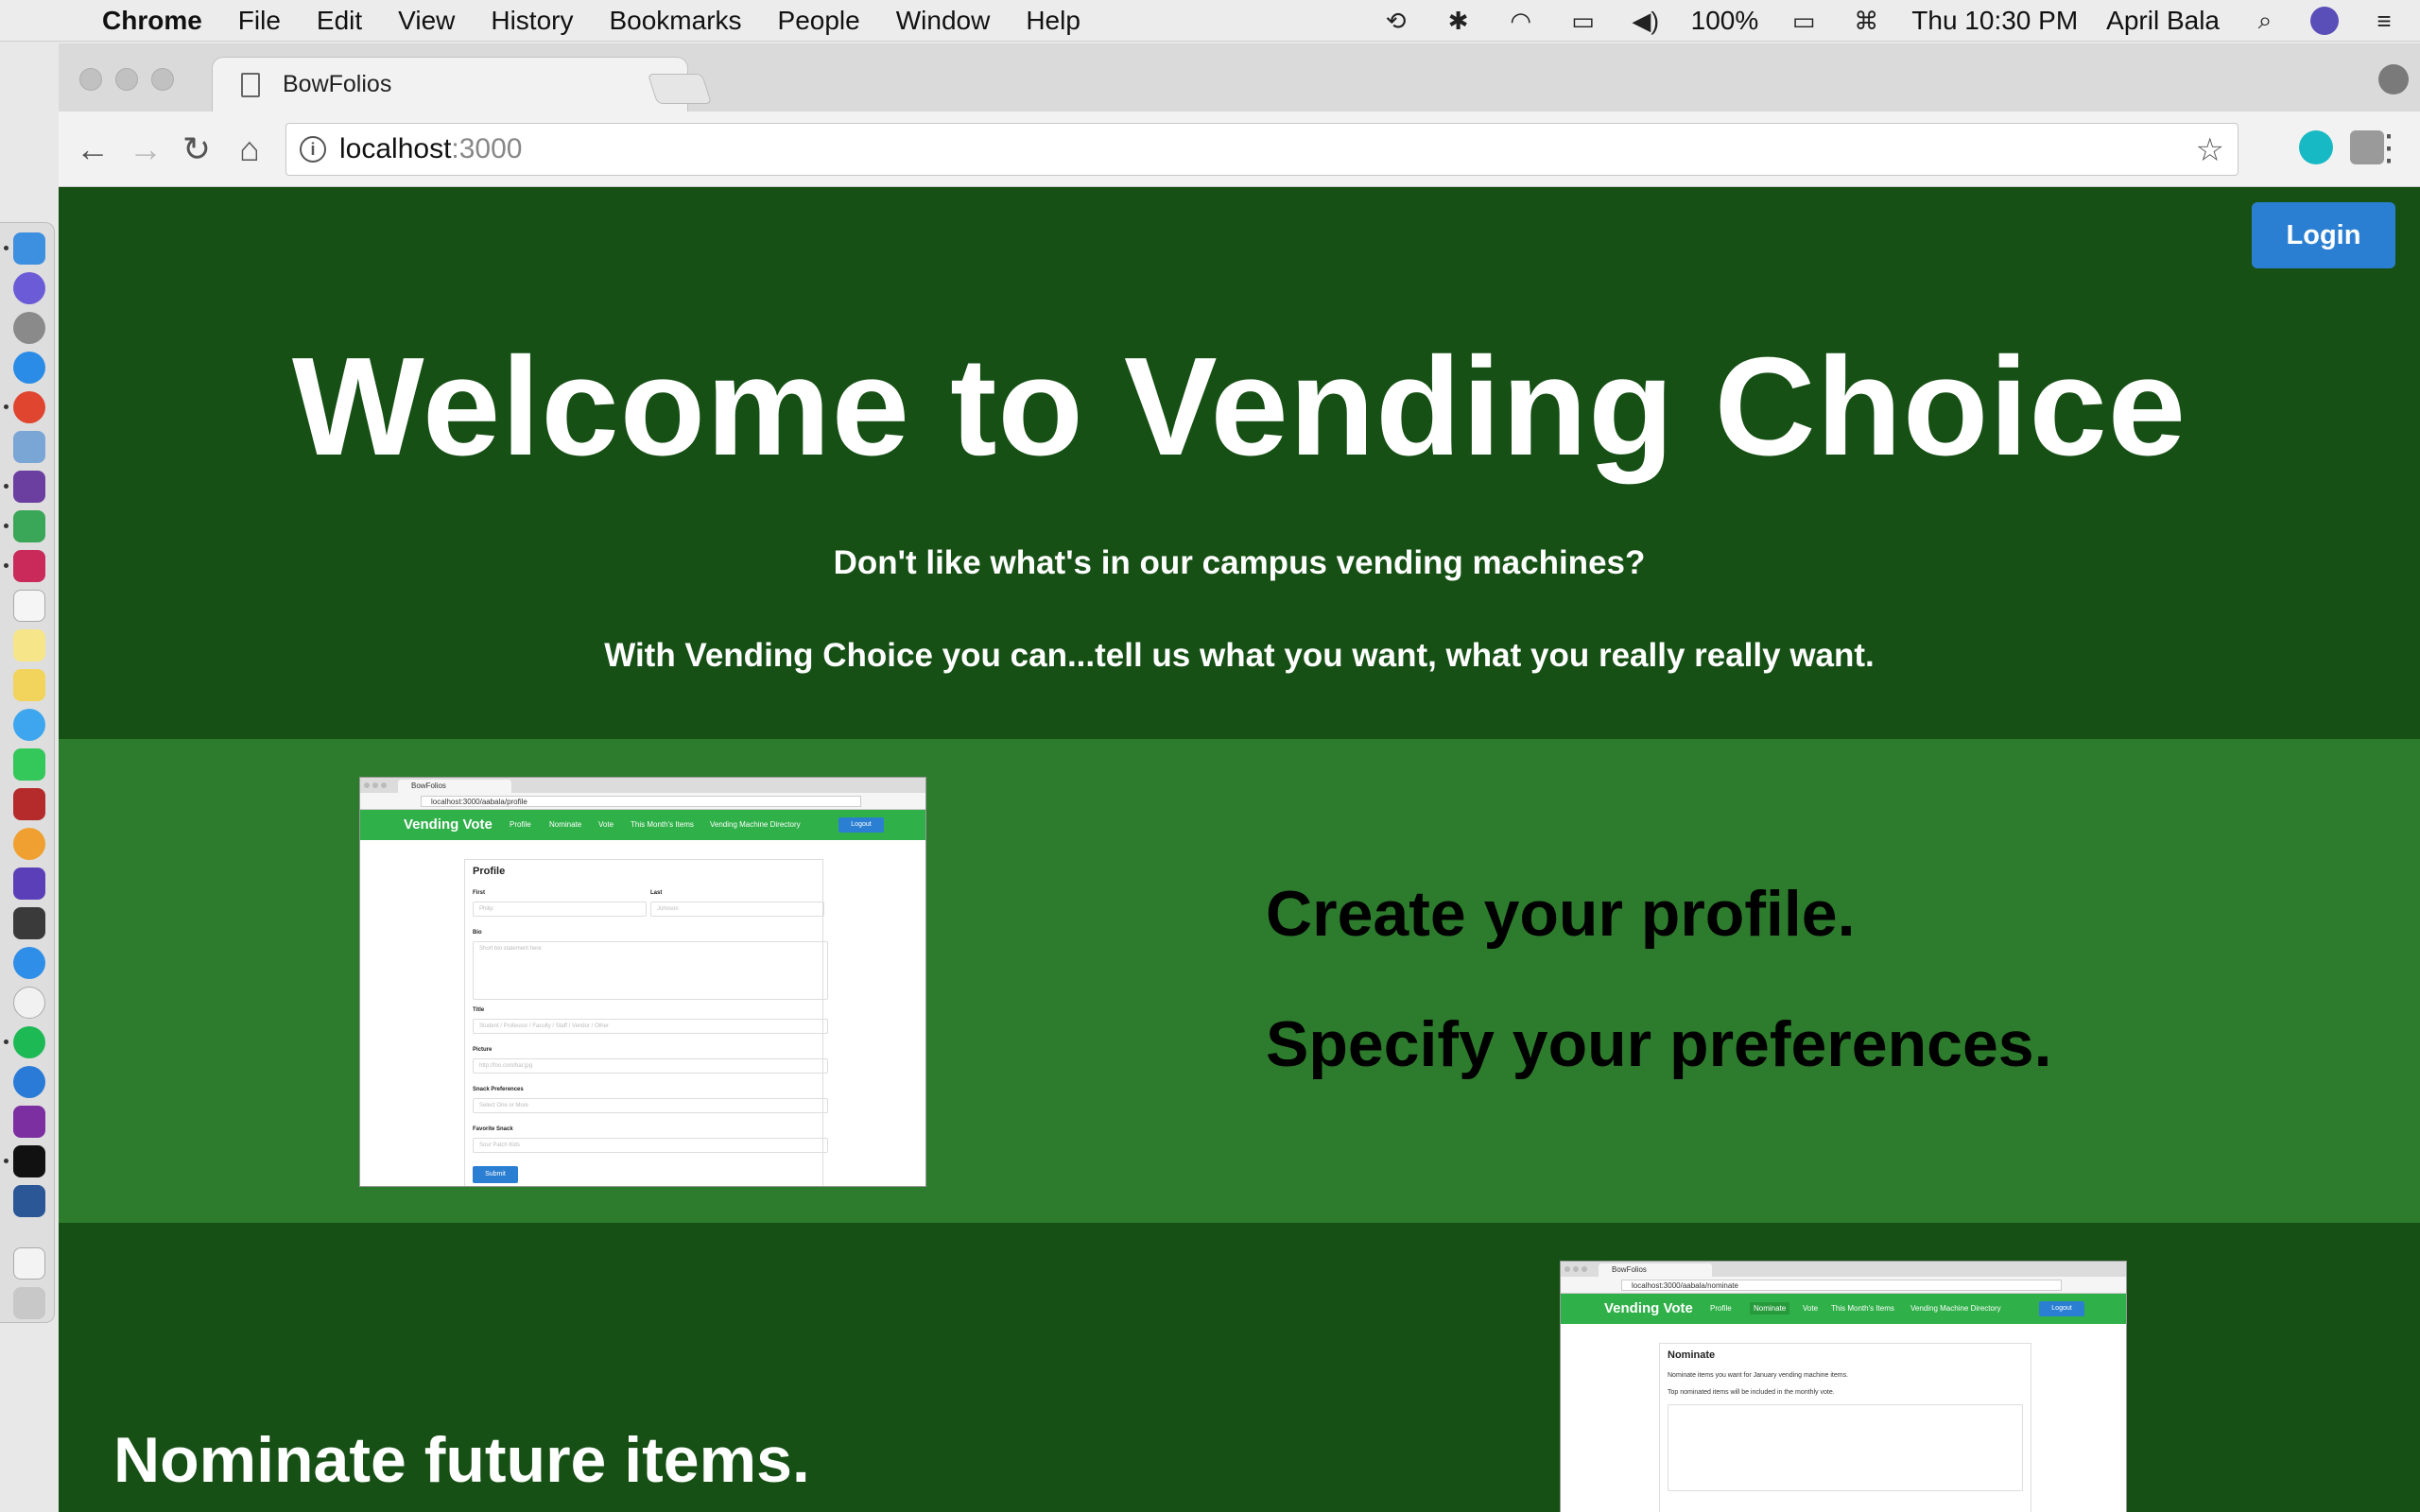 The width and height of the screenshot is (2420, 1512). I want to click on menu-file: File, so click(259, 21).